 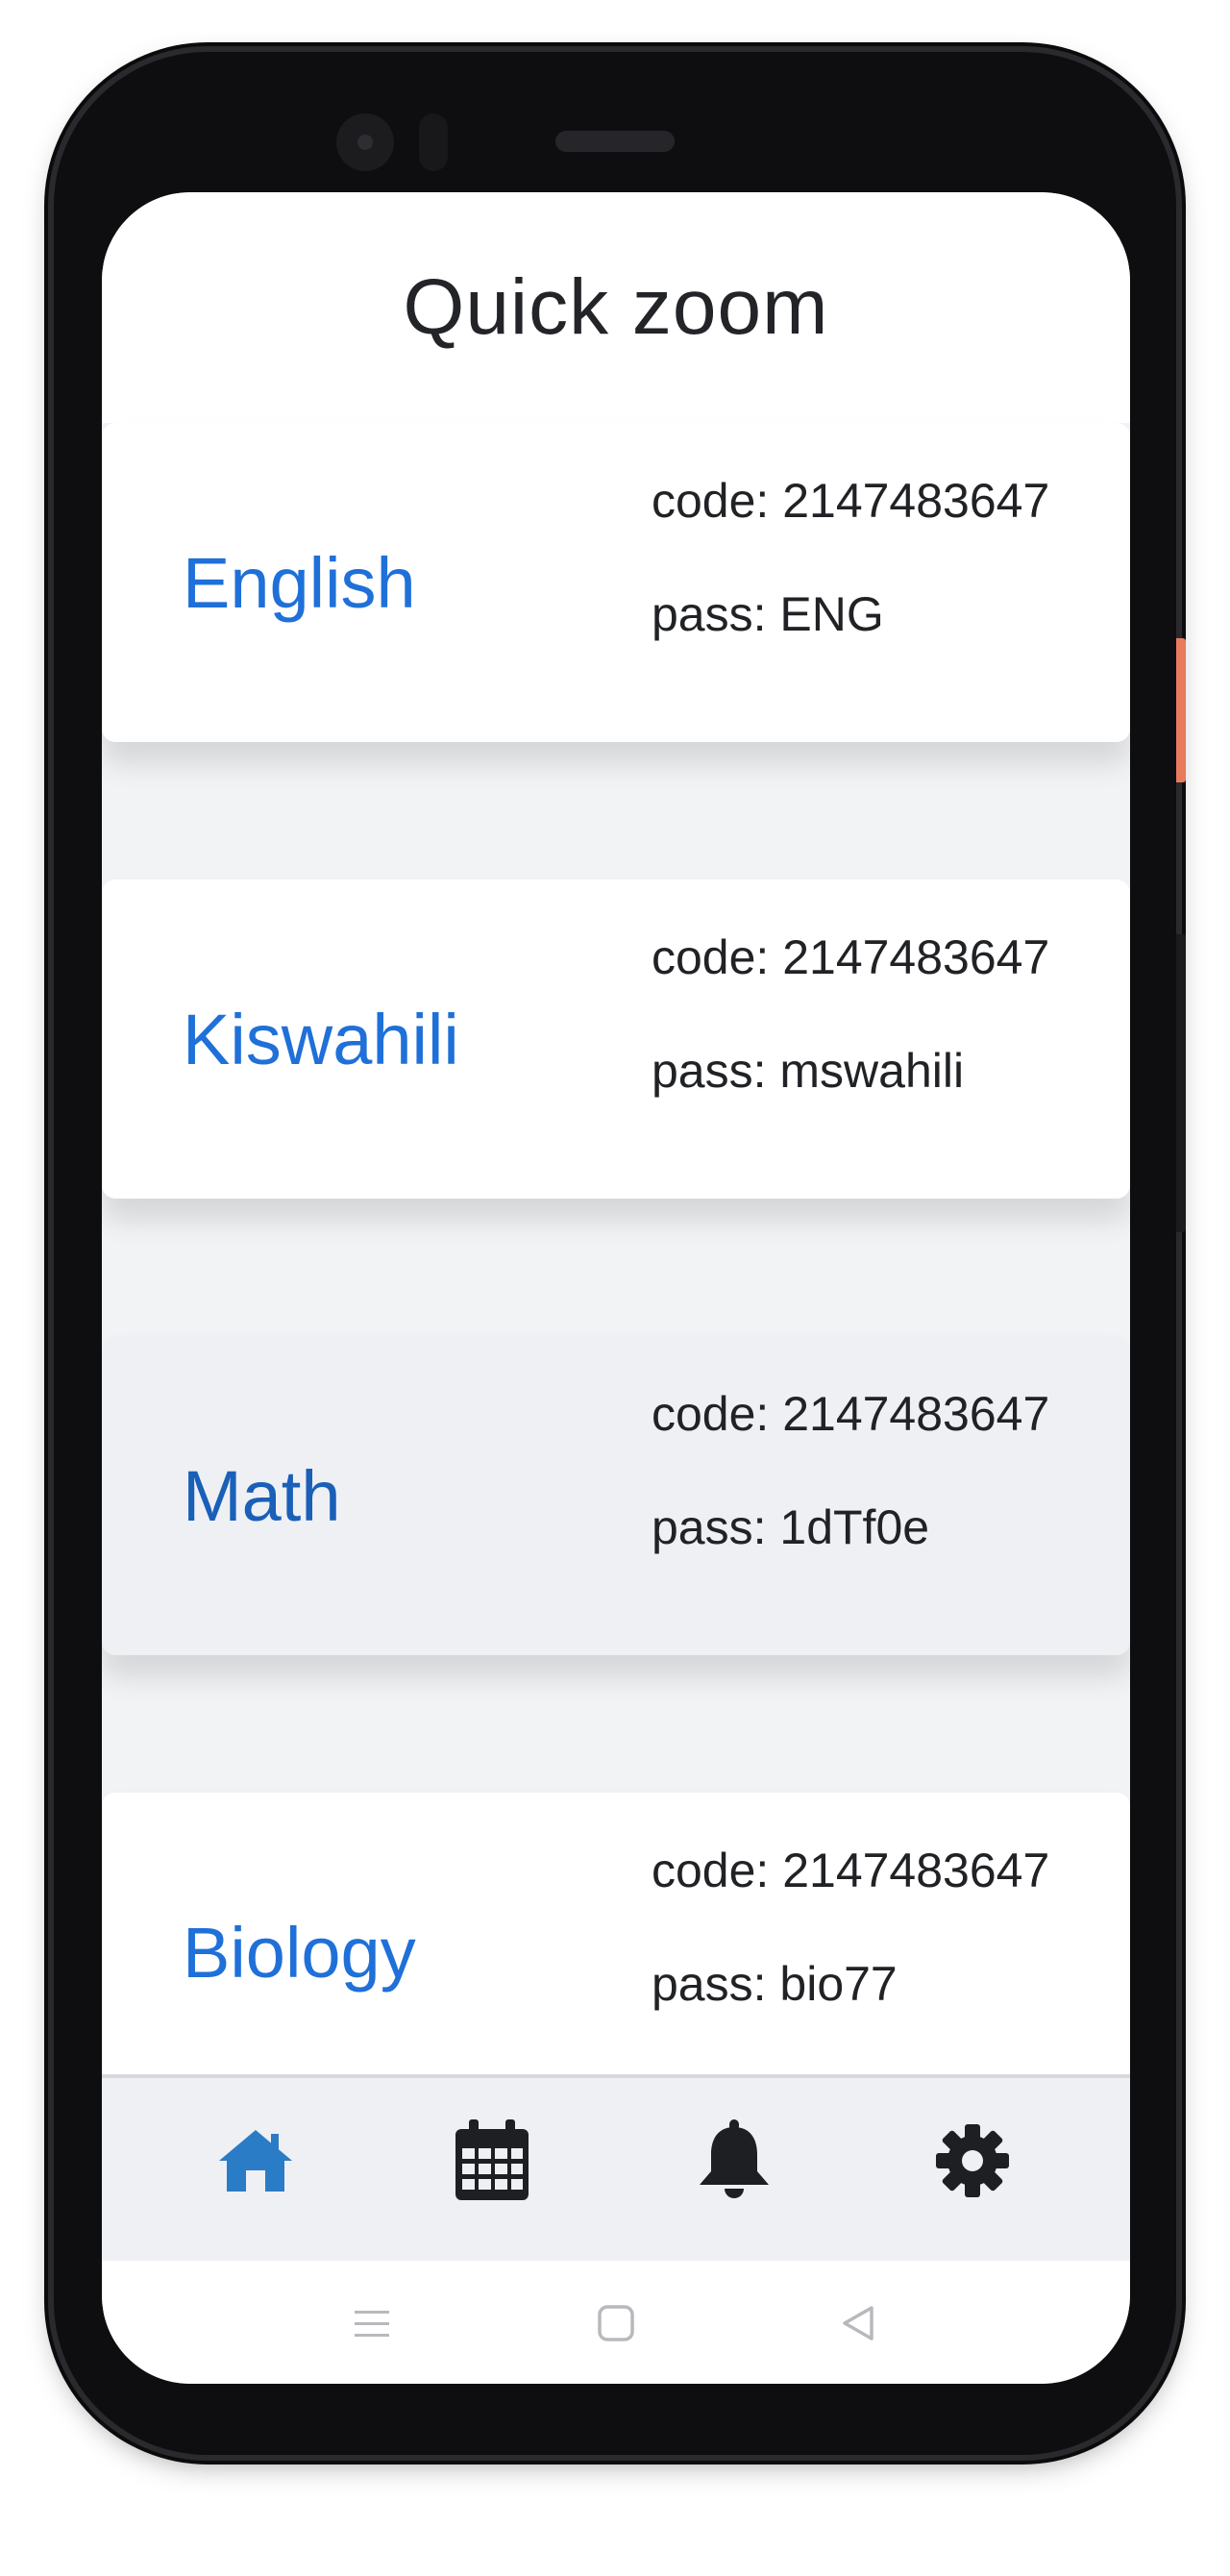 I want to click on tab-notifications, so click(x=734, y=2161).